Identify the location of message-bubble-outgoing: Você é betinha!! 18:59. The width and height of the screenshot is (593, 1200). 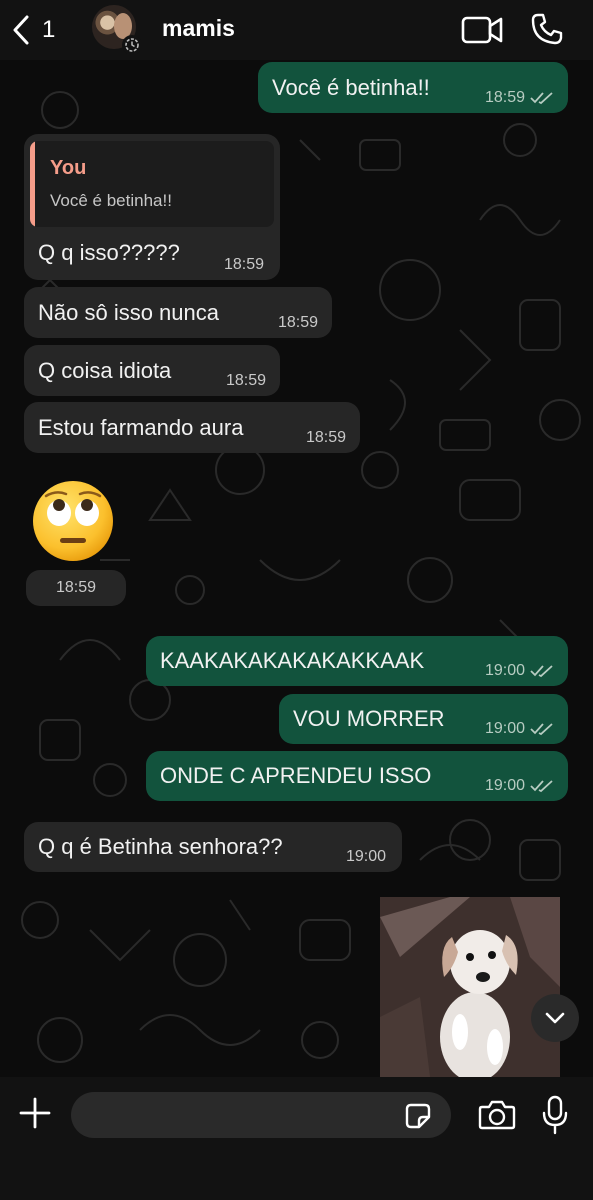
(413, 87).